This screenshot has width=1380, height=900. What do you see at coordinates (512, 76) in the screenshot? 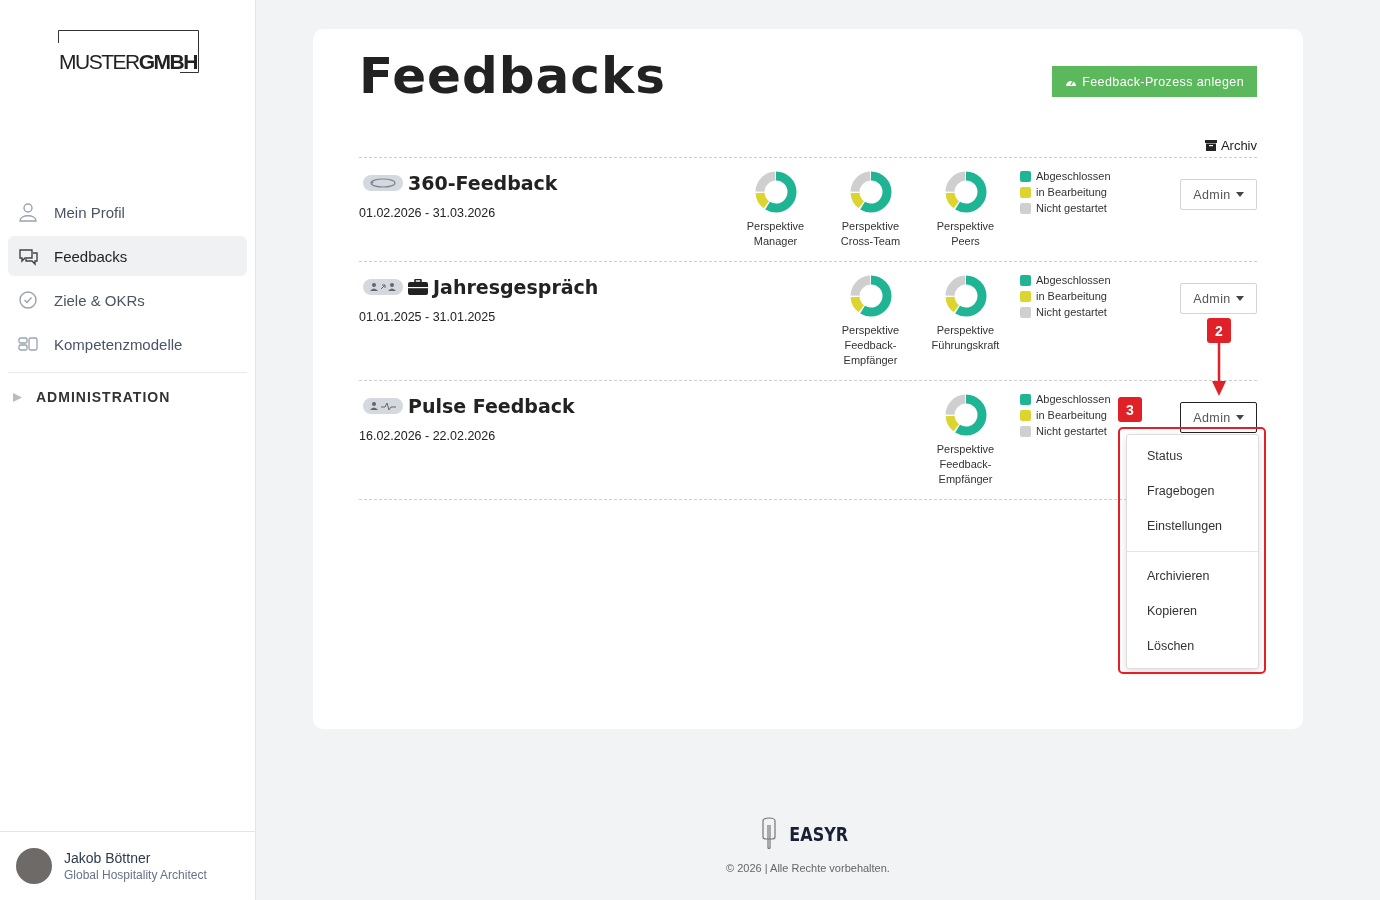
I see `page-title: Feedbacks` at bounding box center [512, 76].